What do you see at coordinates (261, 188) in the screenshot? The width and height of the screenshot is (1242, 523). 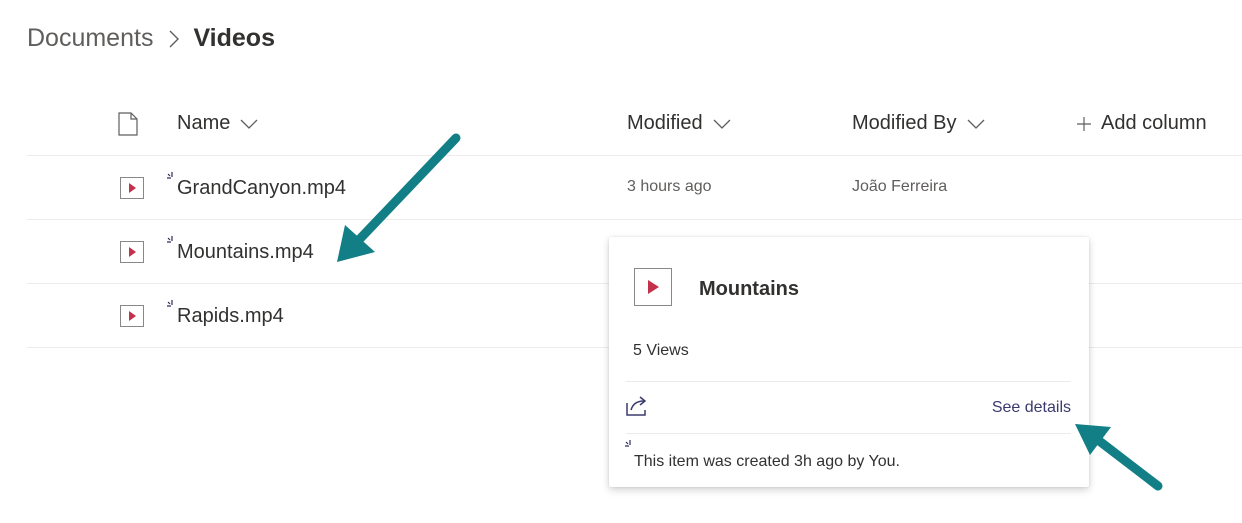 I see `file-name-link: GrandCanyon.mp4` at bounding box center [261, 188].